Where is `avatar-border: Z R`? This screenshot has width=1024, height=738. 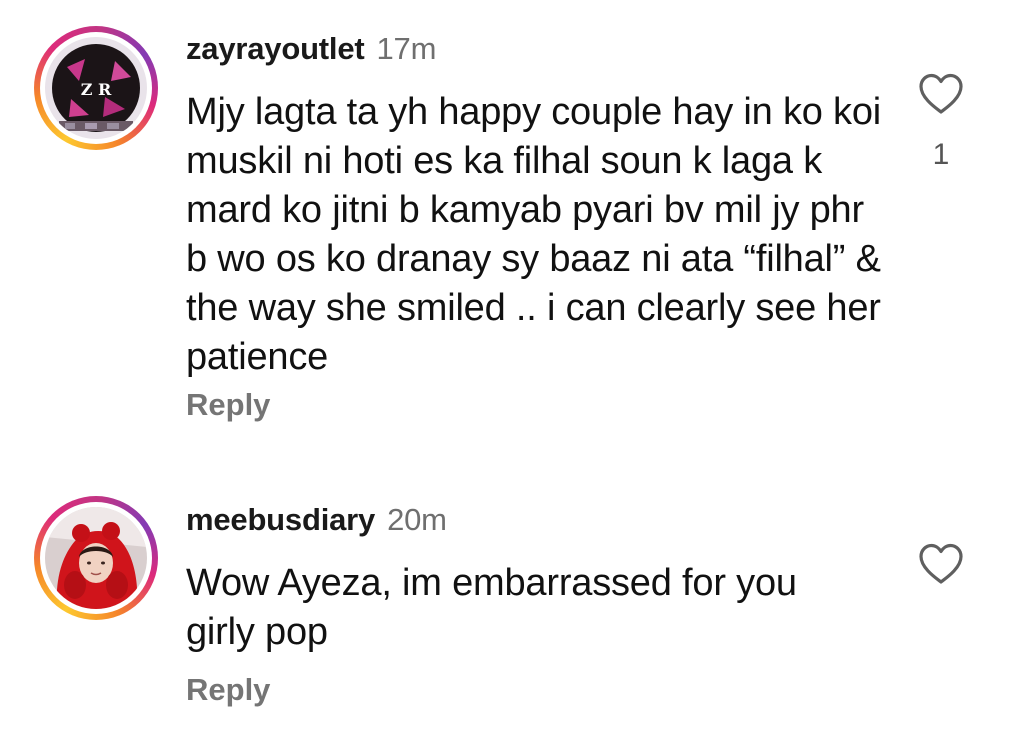 avatar-border: Z R is located at coordinates (96, 88).